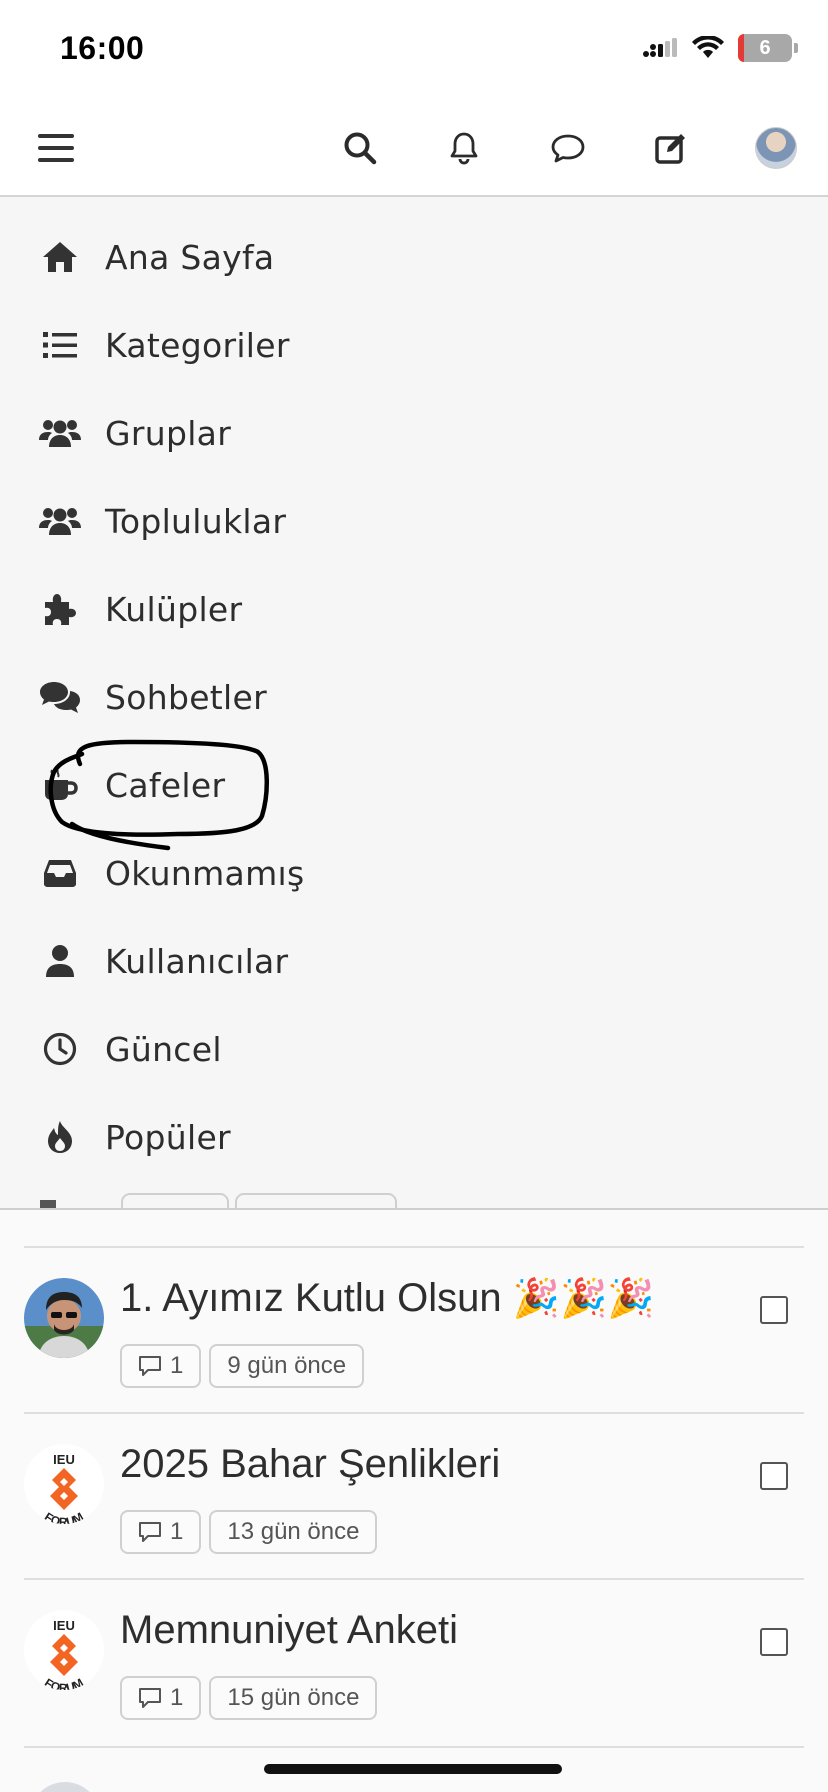 The image size is (828, 1792). I want to click on chat-icon, so click(568, 148).